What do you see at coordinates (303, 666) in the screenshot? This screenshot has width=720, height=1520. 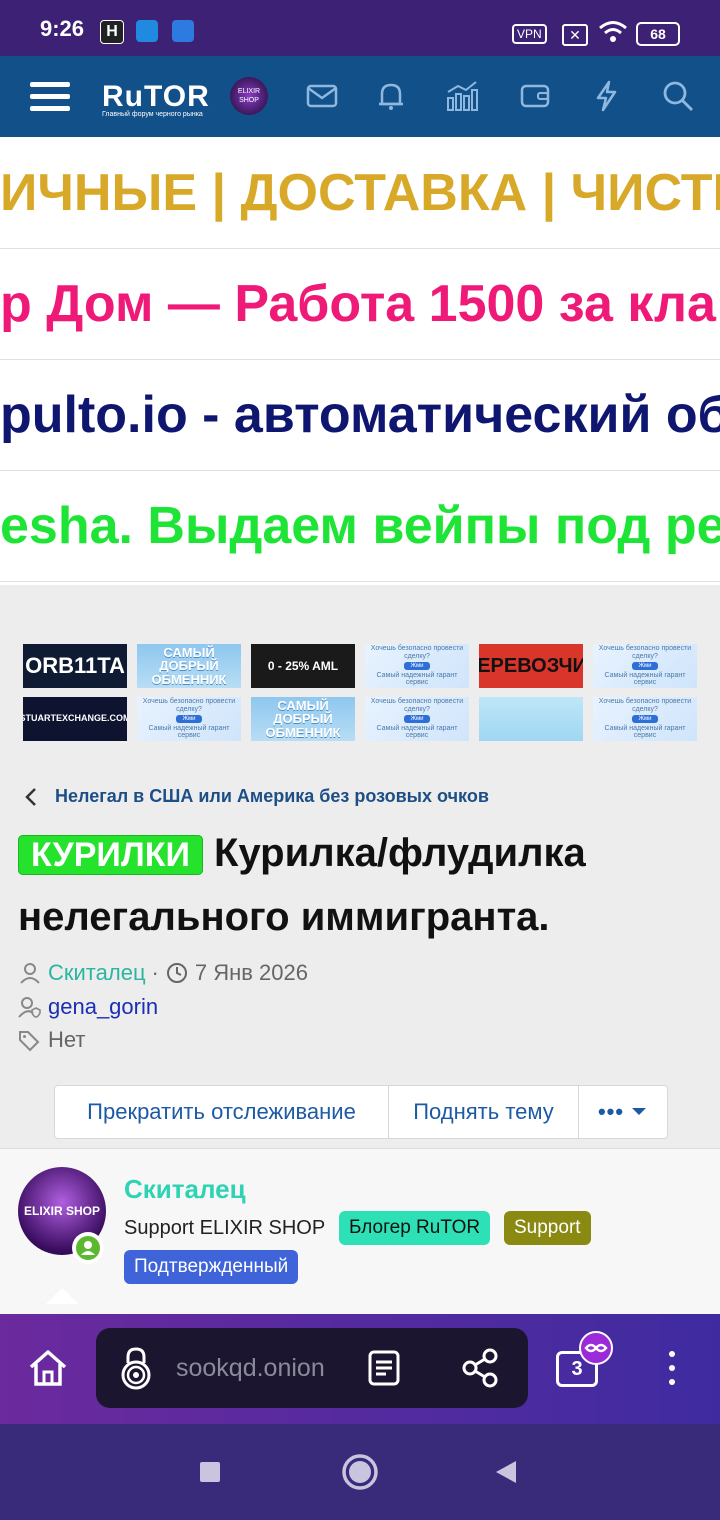 I see `ad-aml: 0 - 25% AML` at bounding box center [303, 666].